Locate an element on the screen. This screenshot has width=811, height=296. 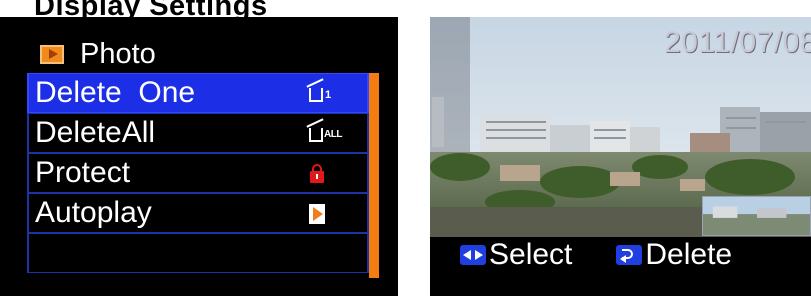
play-icon is located at coordinates (317, 214).